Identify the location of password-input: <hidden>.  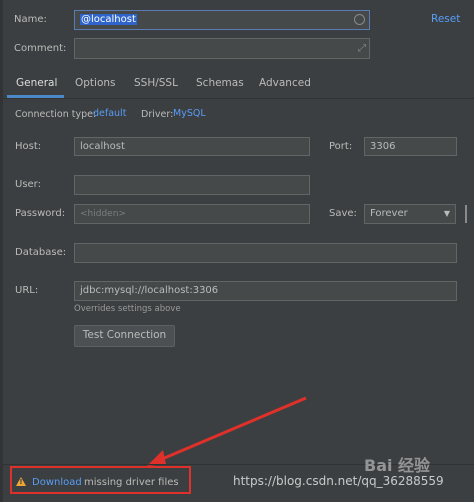
(192, 214).